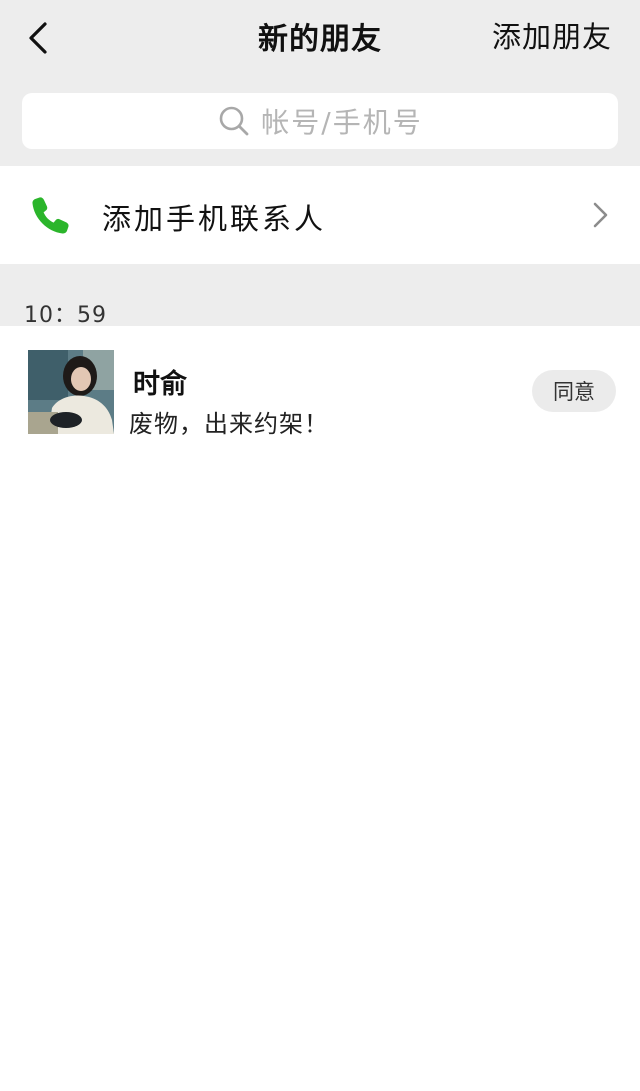 This screenshot has height=1091, width=640. I want to click on timestamp: 10：59, so click(65, 315).